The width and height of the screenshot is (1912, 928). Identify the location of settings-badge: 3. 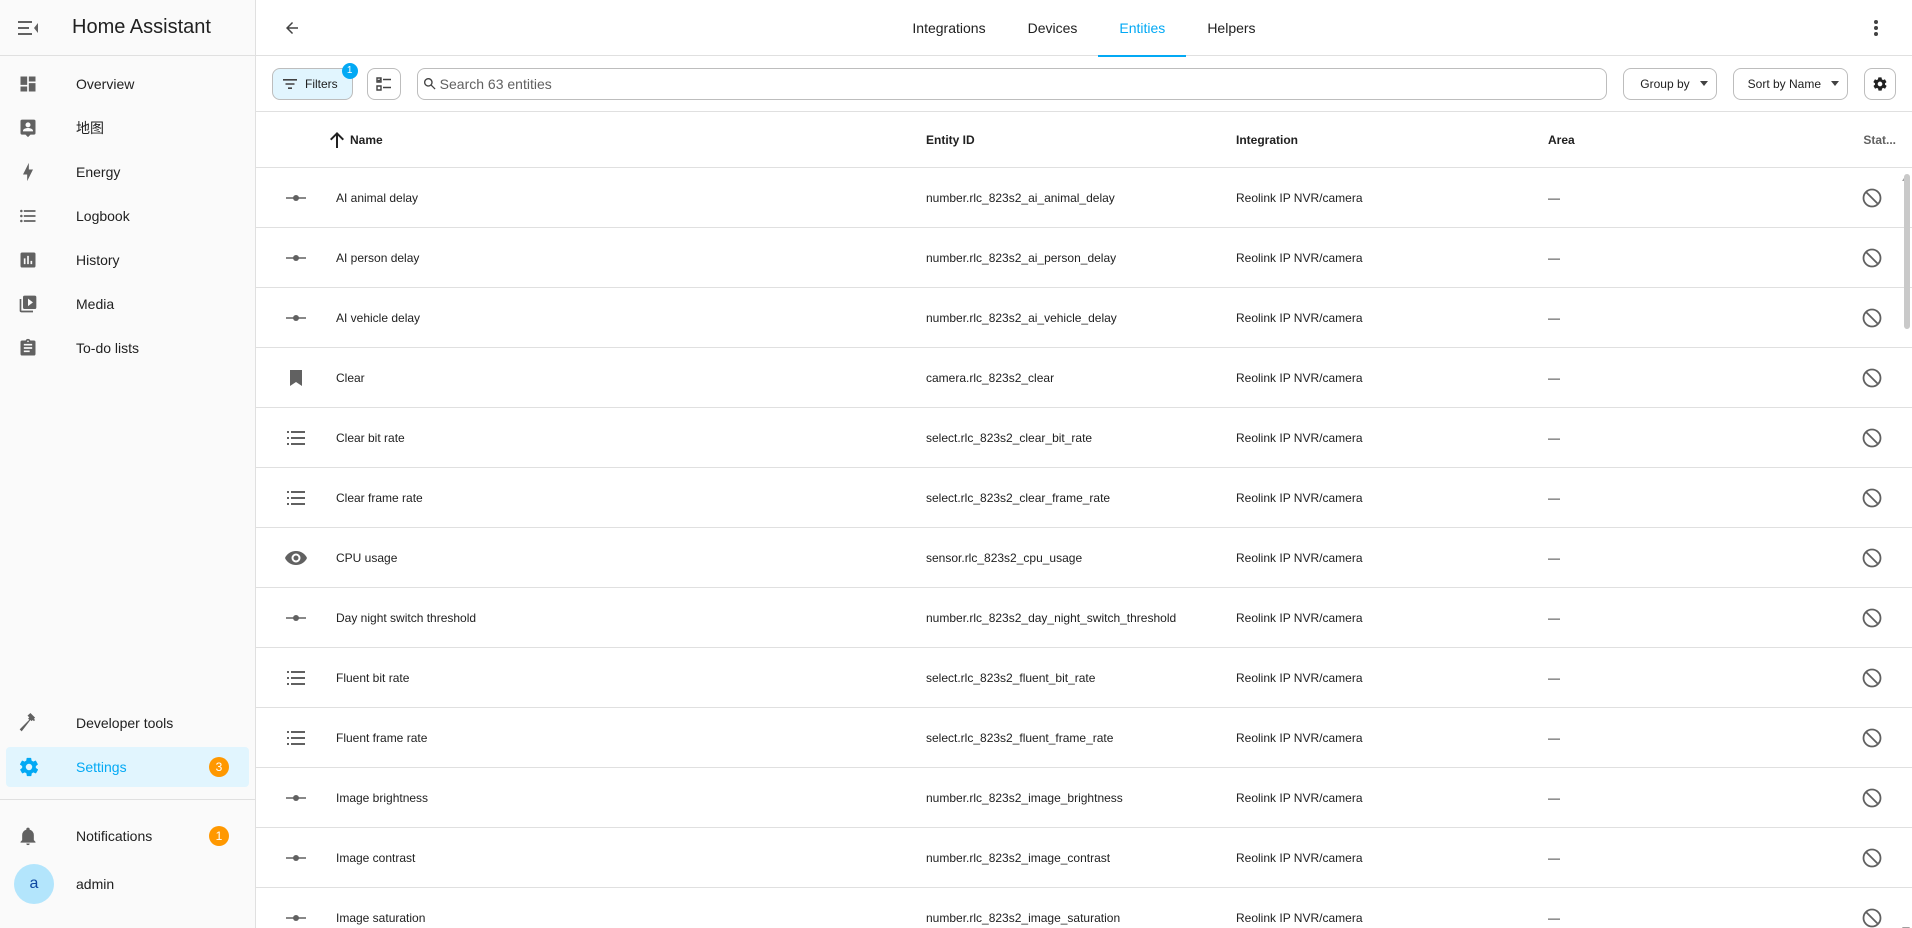
(219, 767).